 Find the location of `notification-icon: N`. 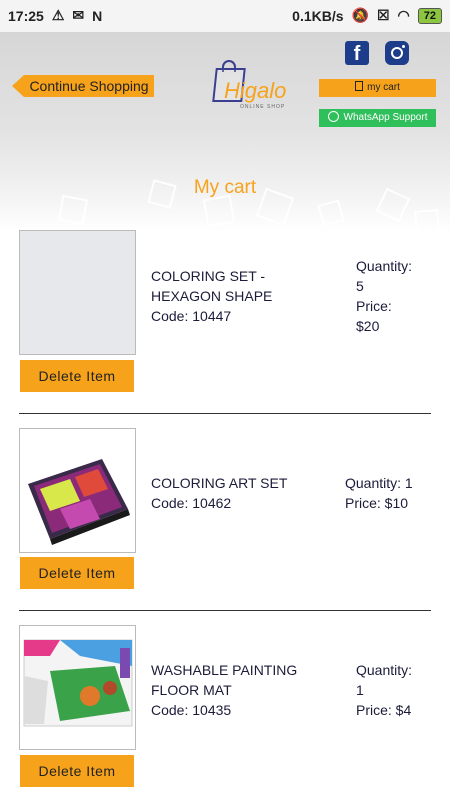

notification-icon: N is located at coordinates (97, 15).